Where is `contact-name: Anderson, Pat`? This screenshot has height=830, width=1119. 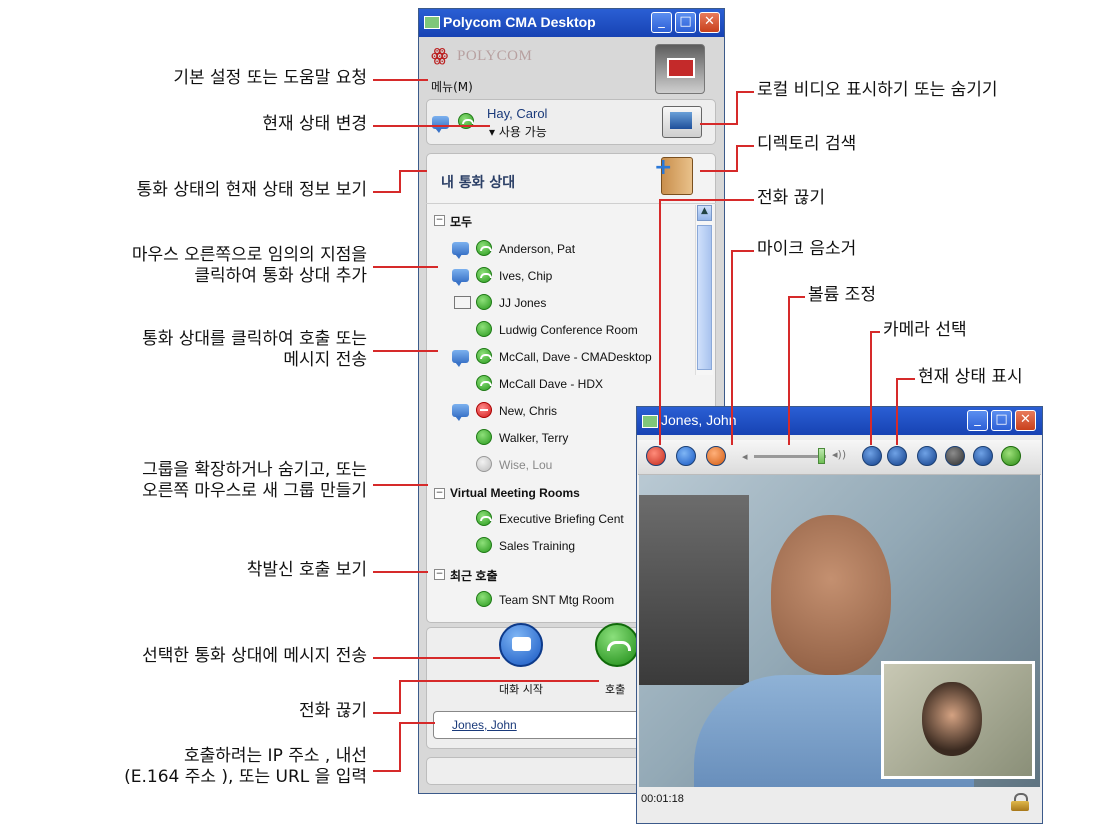 contact-name: Anderson, Pat is located at coordinates (537, 249).